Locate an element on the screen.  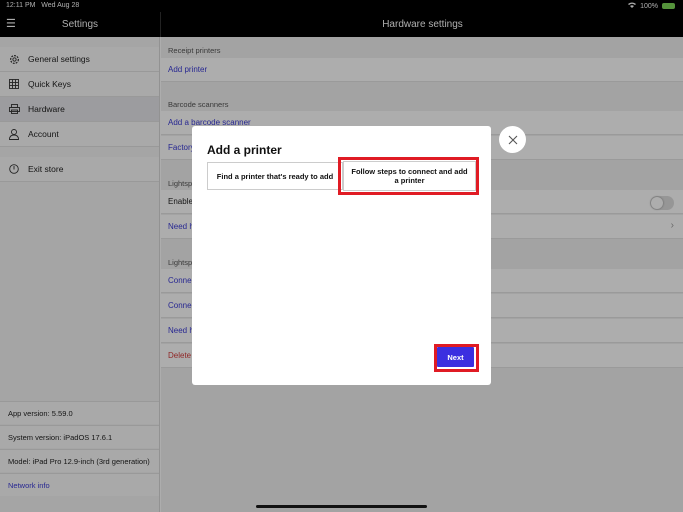
home-indicator is located at coordinates (341, 506).